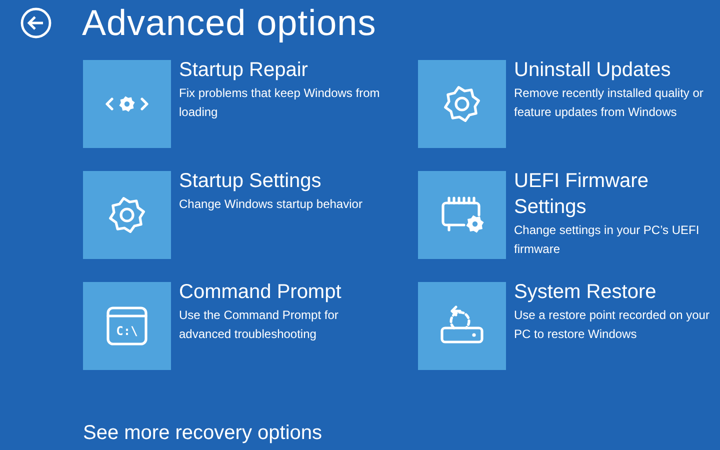 The height and width of the screenshot is (450, 720). I want to click on option-title: Uninstall Updates, so click(616, 70).